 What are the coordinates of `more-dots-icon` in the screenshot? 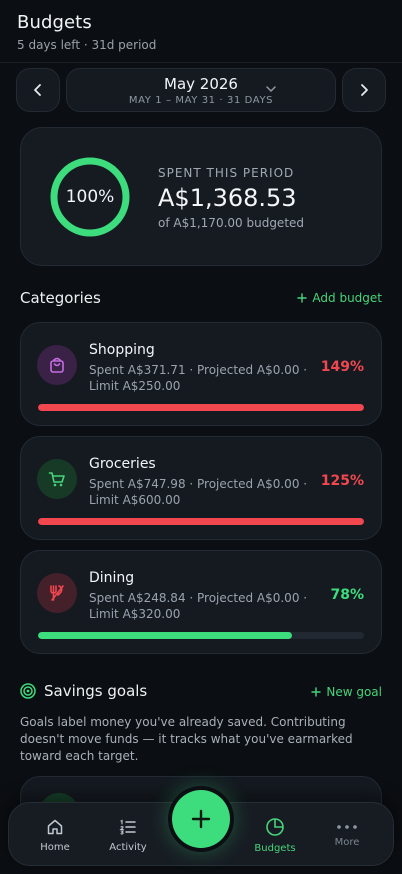 It's located at (347, 826).